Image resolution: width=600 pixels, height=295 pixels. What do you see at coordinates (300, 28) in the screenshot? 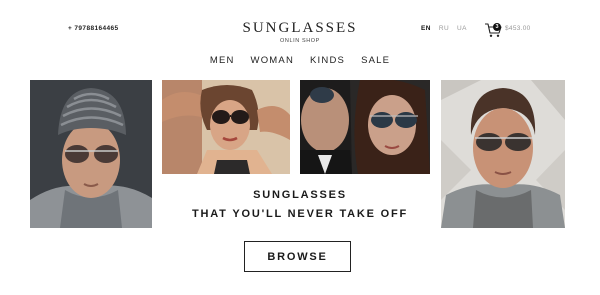
I see `brand-title: SUNGLASSES` at bounding box center [300, 28].